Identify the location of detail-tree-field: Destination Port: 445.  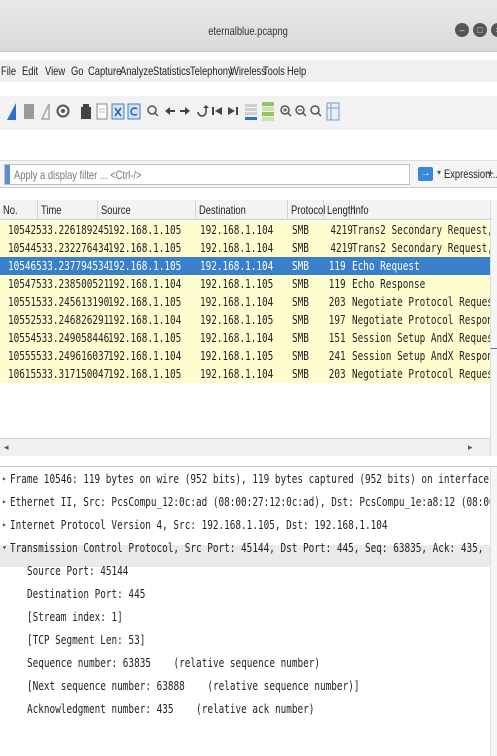
(103, 594).